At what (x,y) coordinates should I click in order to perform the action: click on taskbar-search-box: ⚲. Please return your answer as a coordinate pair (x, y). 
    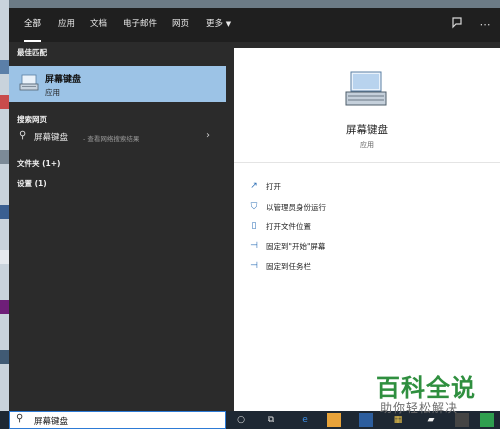
    Looking at the image, I should click on (117, 420).